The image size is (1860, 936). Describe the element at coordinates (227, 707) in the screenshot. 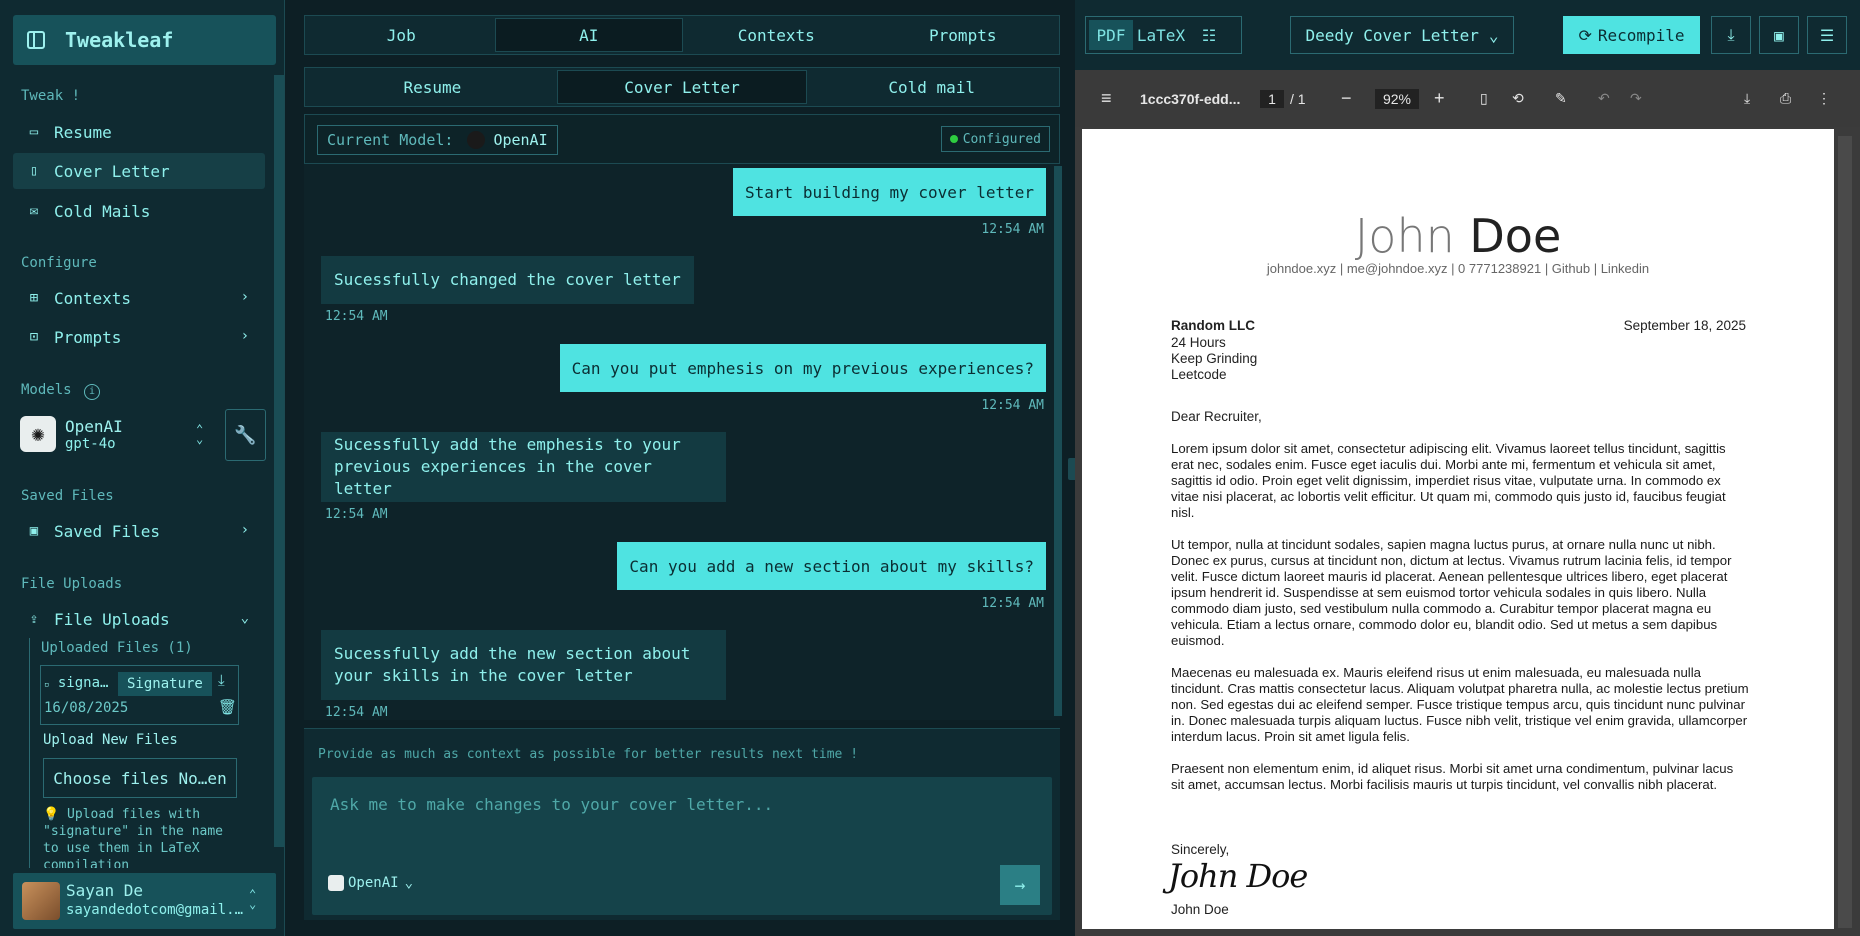

I see `trash-icon: 🗑` at that location.